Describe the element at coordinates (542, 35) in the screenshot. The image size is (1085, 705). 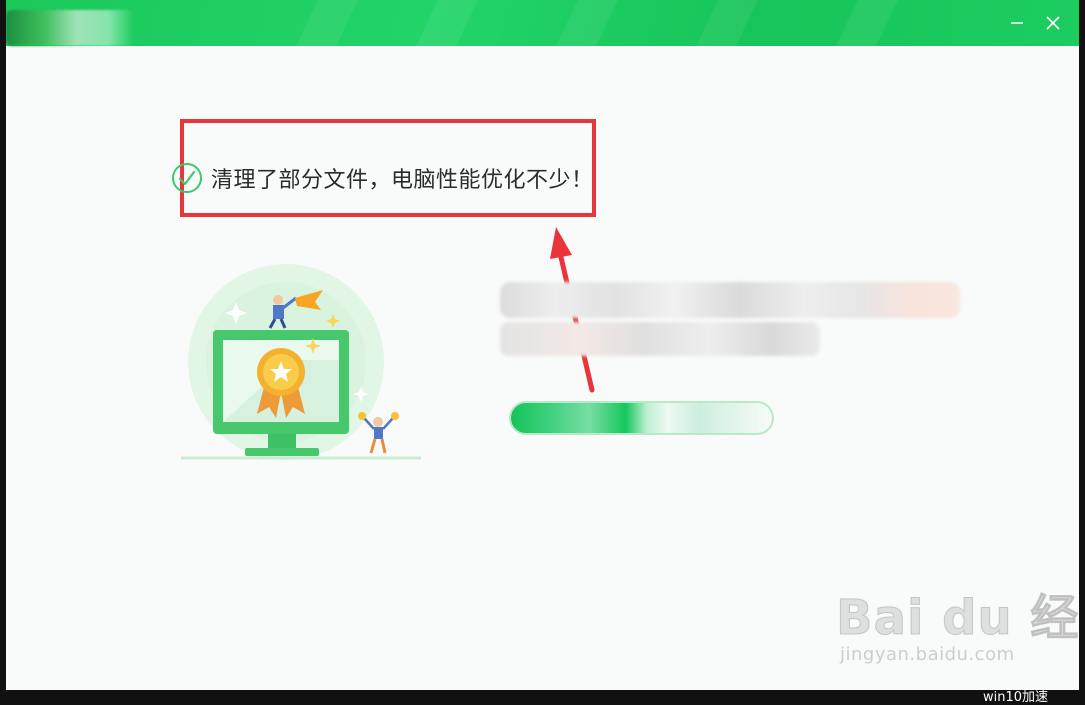
I see `title-bar` at that location.